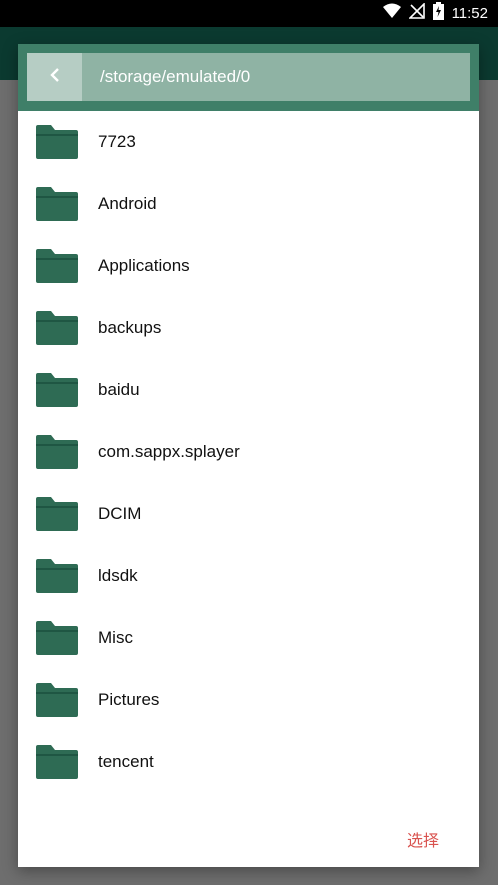  I want to click on folder-row: Misc, so click(248, 638).